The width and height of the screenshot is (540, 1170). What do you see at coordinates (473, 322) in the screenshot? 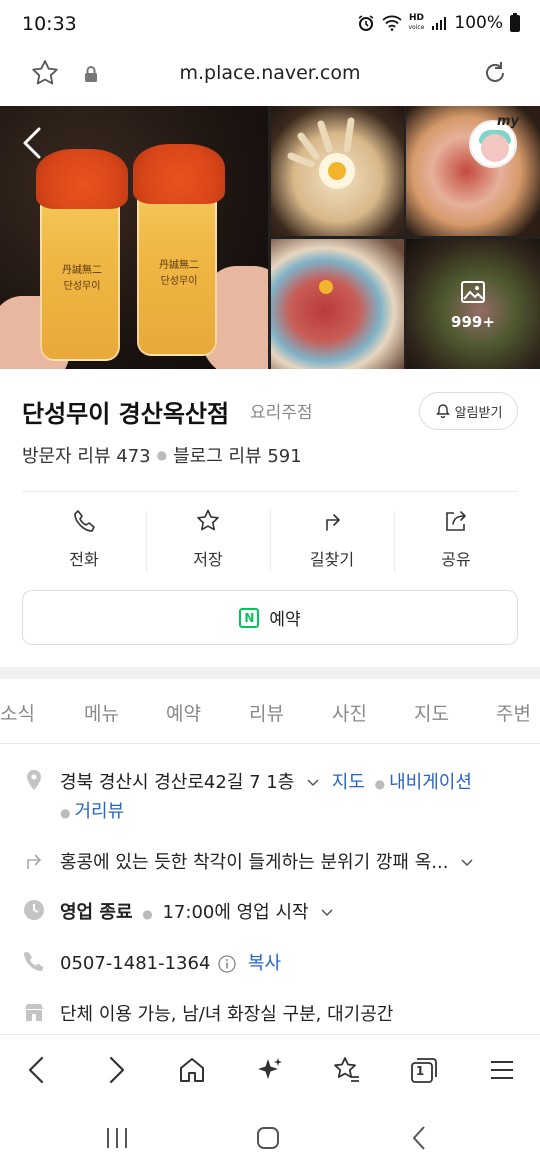
I see `more-photos-count: 999+` at bounding box center [473, 322].